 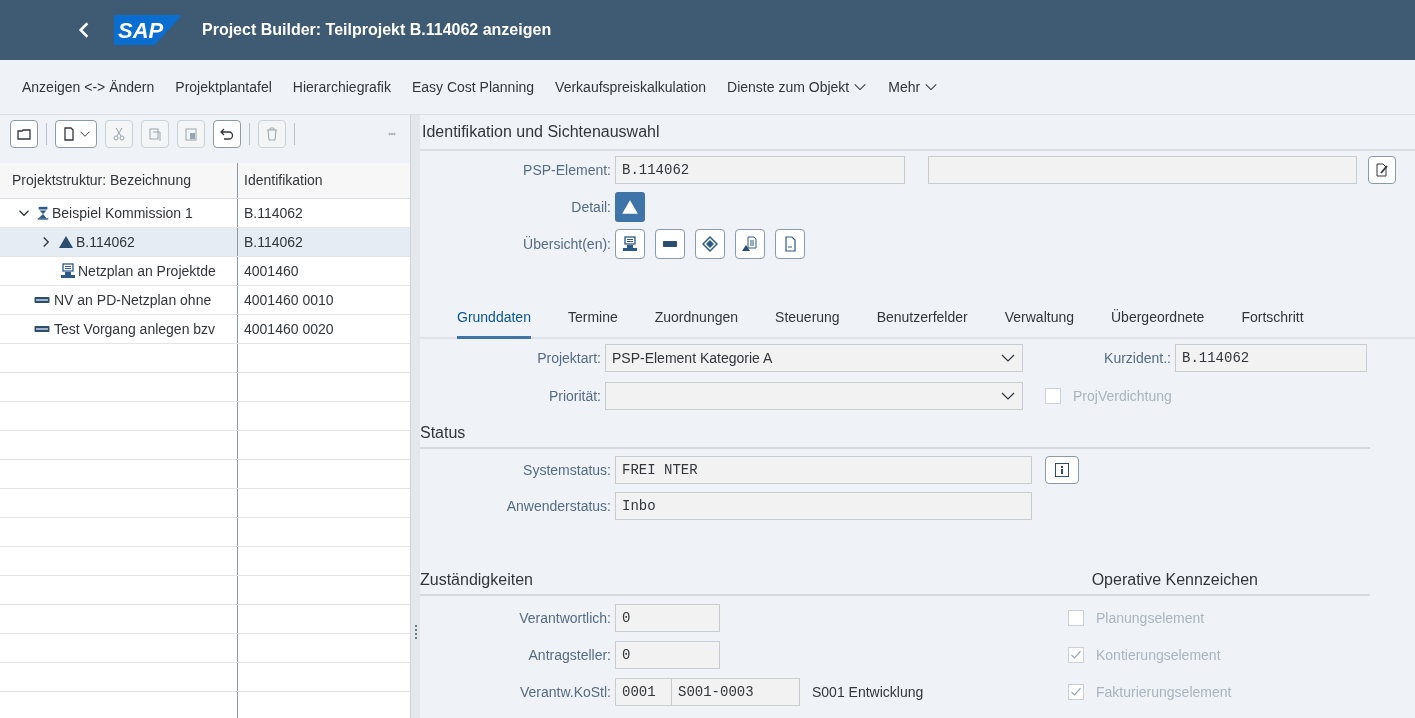 I want to click on new-button, so click(x=76, y=134).